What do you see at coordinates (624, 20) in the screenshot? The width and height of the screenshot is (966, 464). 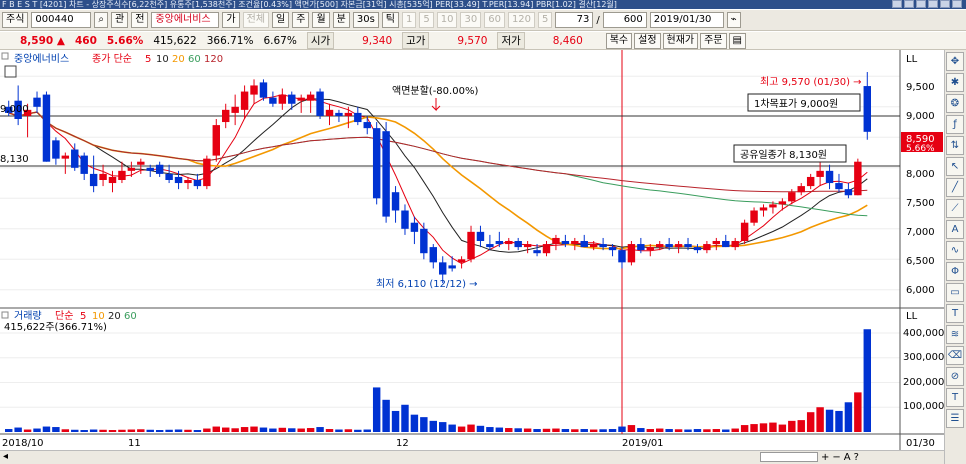 I see `total-input: 600` at bounding box center [624, 20].